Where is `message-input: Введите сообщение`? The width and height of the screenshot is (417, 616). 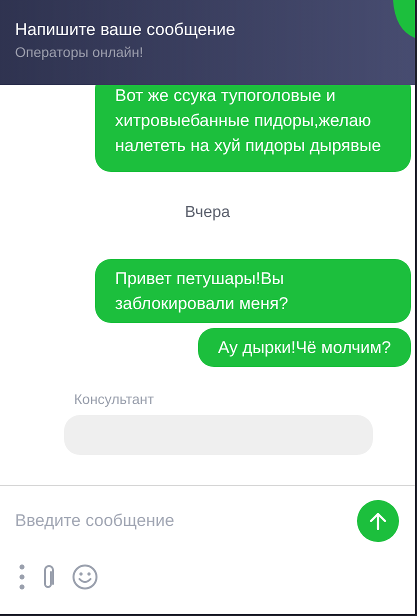 message-input: Введите сообщение is located at coordinates (186, 521).